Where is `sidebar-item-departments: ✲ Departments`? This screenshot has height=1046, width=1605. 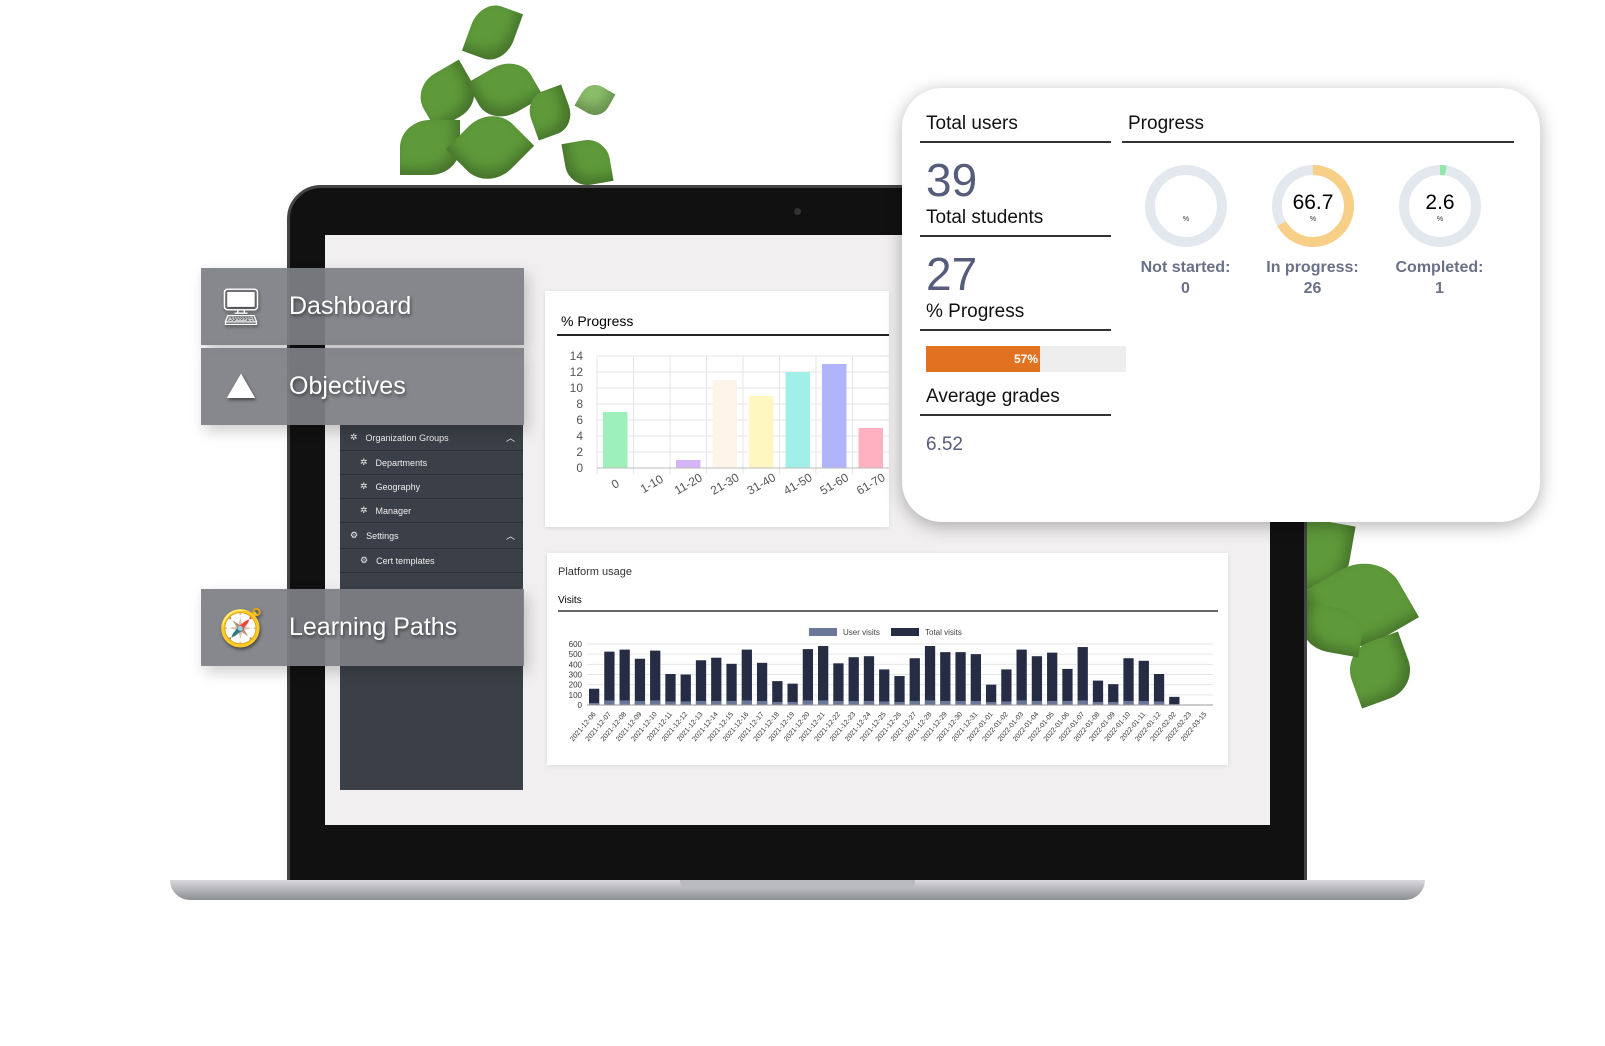
sidebar-item-departments: ✲ Departments is located at coordinates (431, 463).